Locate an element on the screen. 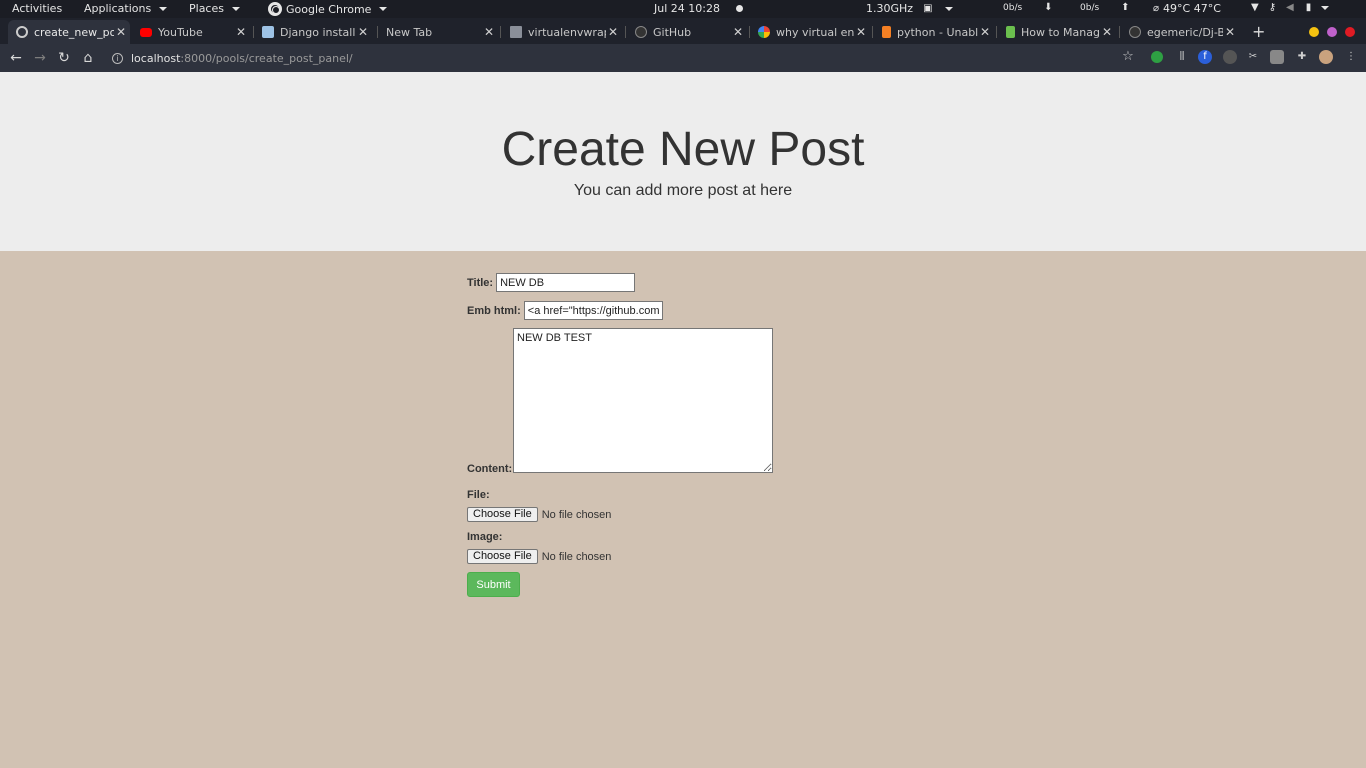 The height and width of the screenshot is (768, 1366). tab-label: How to Manage is located at coordinates (1060, 32).